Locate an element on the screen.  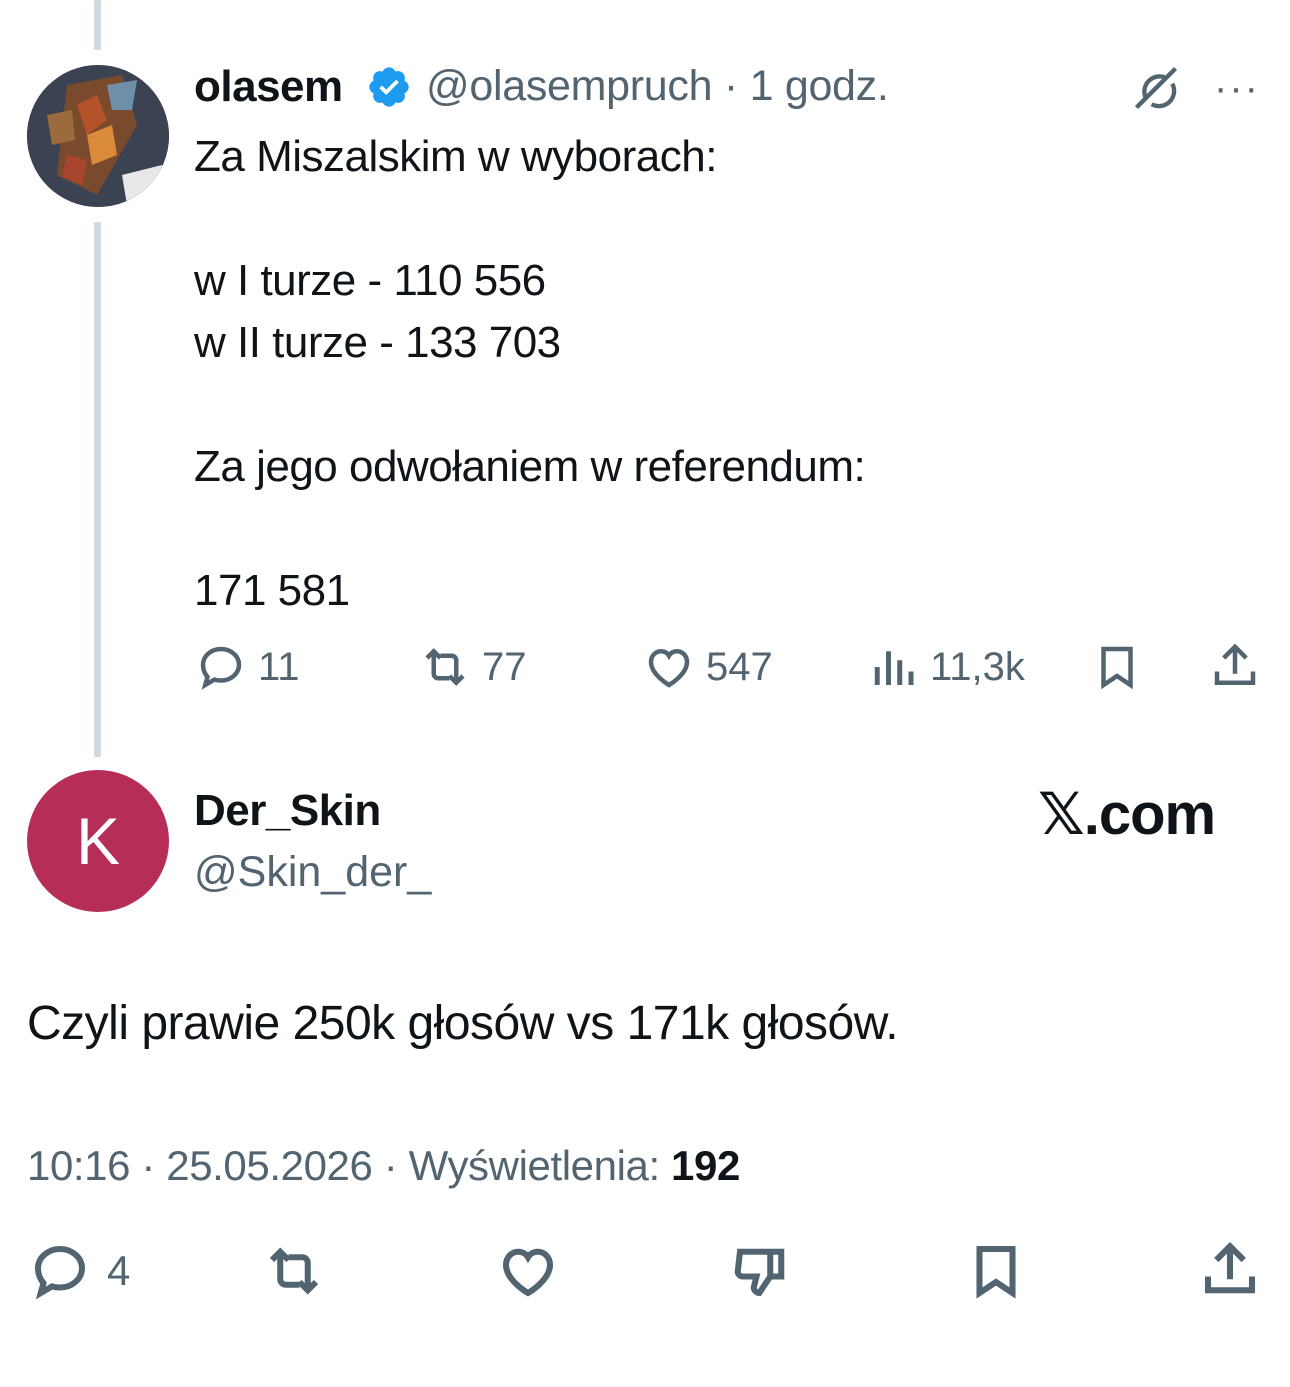
reply-button: 4 is located at coordinates (78, 1271).